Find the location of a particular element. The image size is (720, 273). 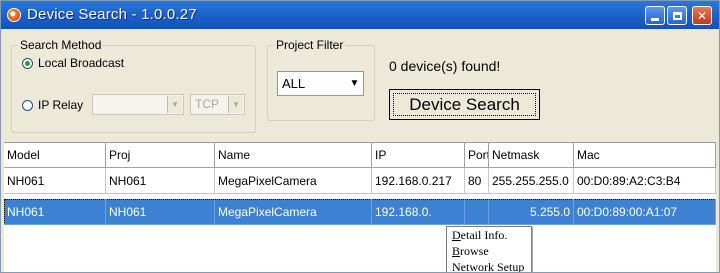

column-header-port: Port is located at coordinates (477, 155).